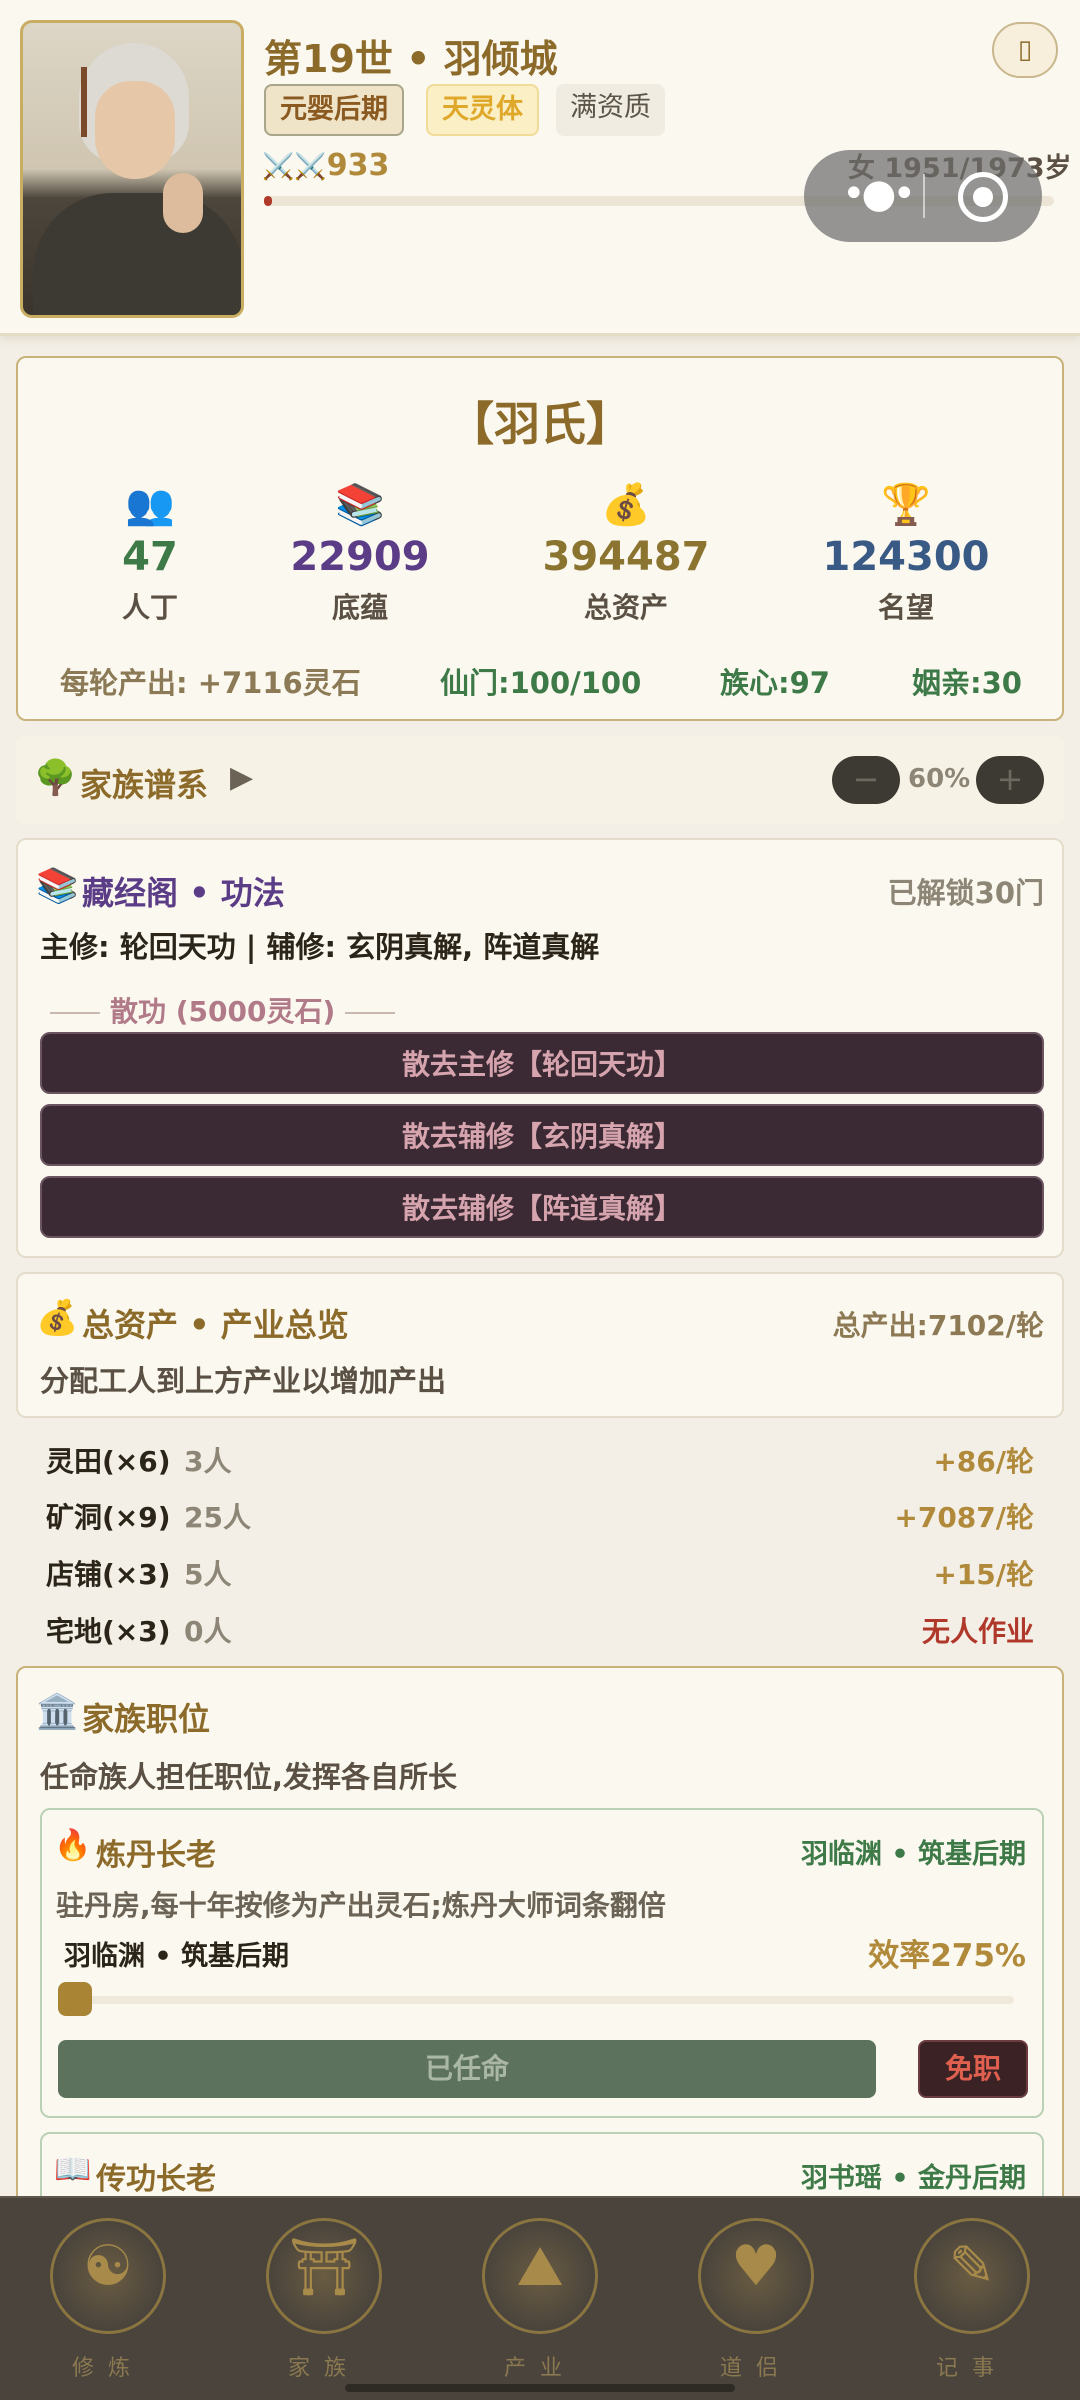 The width and height of the screenshot is (1080, 2400). Describe the element at coordinates (177, 1956) in the screenshot. I see `elder-person: 羽临渊 • 筑基后期` at that location.